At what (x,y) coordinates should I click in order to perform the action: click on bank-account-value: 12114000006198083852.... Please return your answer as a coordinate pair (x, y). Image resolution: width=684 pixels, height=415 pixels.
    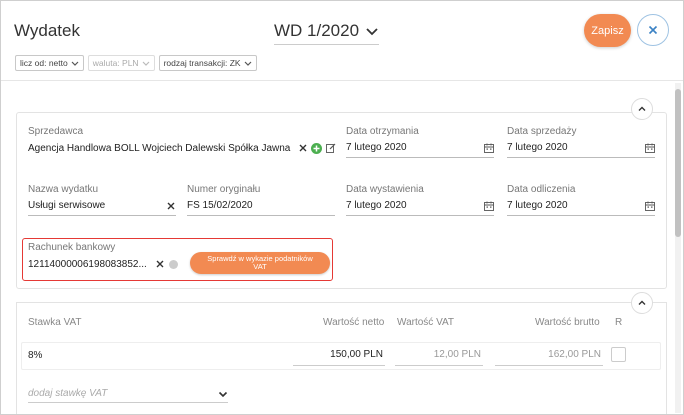
    Looking at the image, I should click on (89, 264).